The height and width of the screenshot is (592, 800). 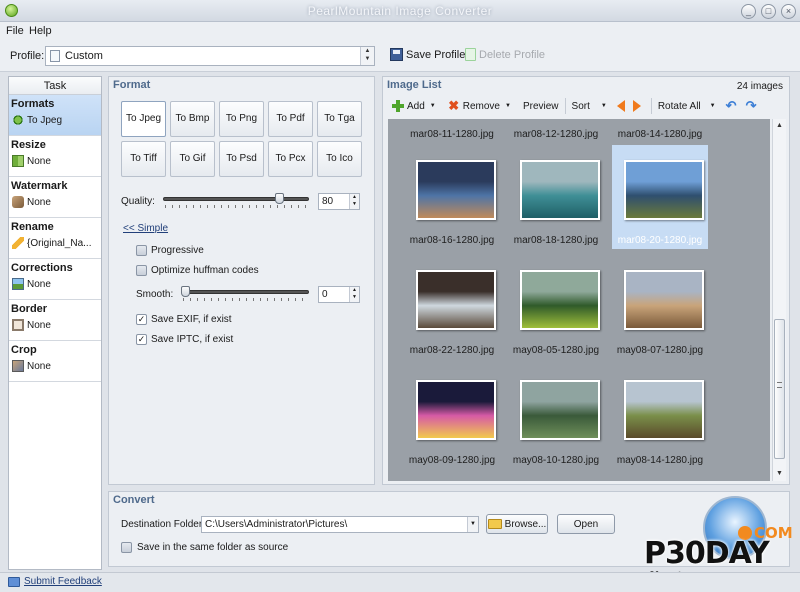 What do you see at coordinates (210, 56) in the screenshot?
I see `profile-select: Custom ▲ ▼` at bounding box center [210, 56].